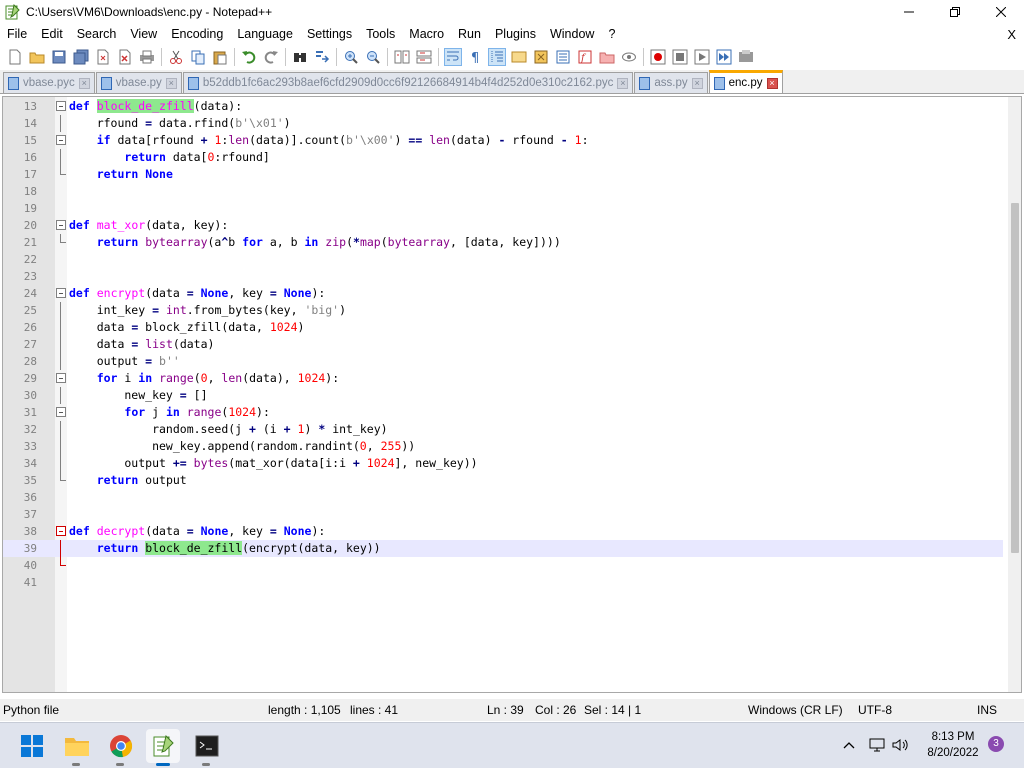  I want to click on code-line: 23, so click(503, 276).